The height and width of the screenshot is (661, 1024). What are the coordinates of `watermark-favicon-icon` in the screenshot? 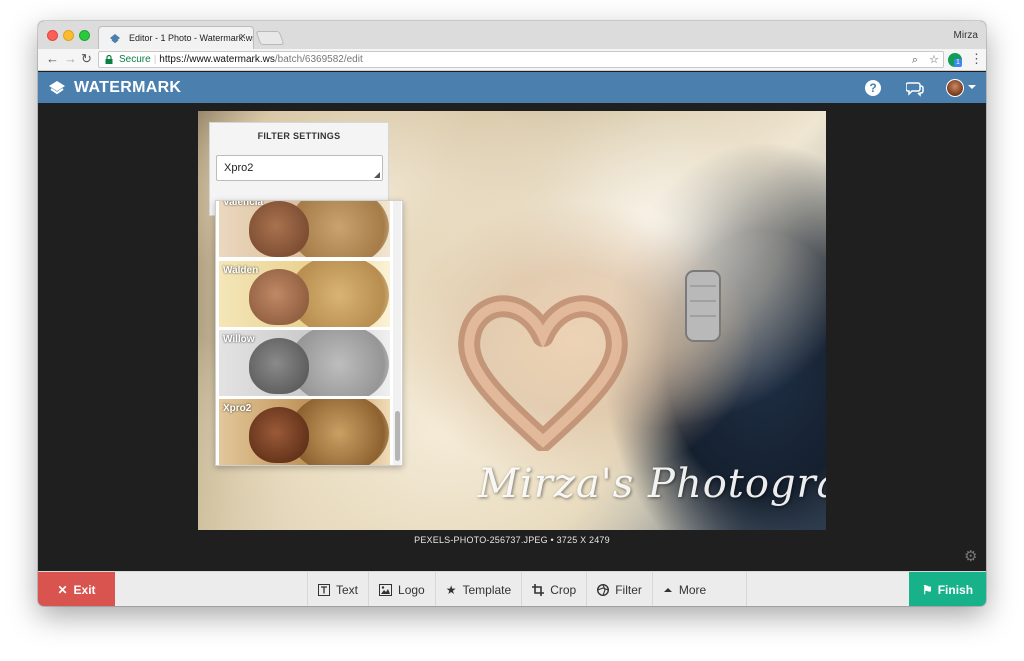 It's located at (115, 39).